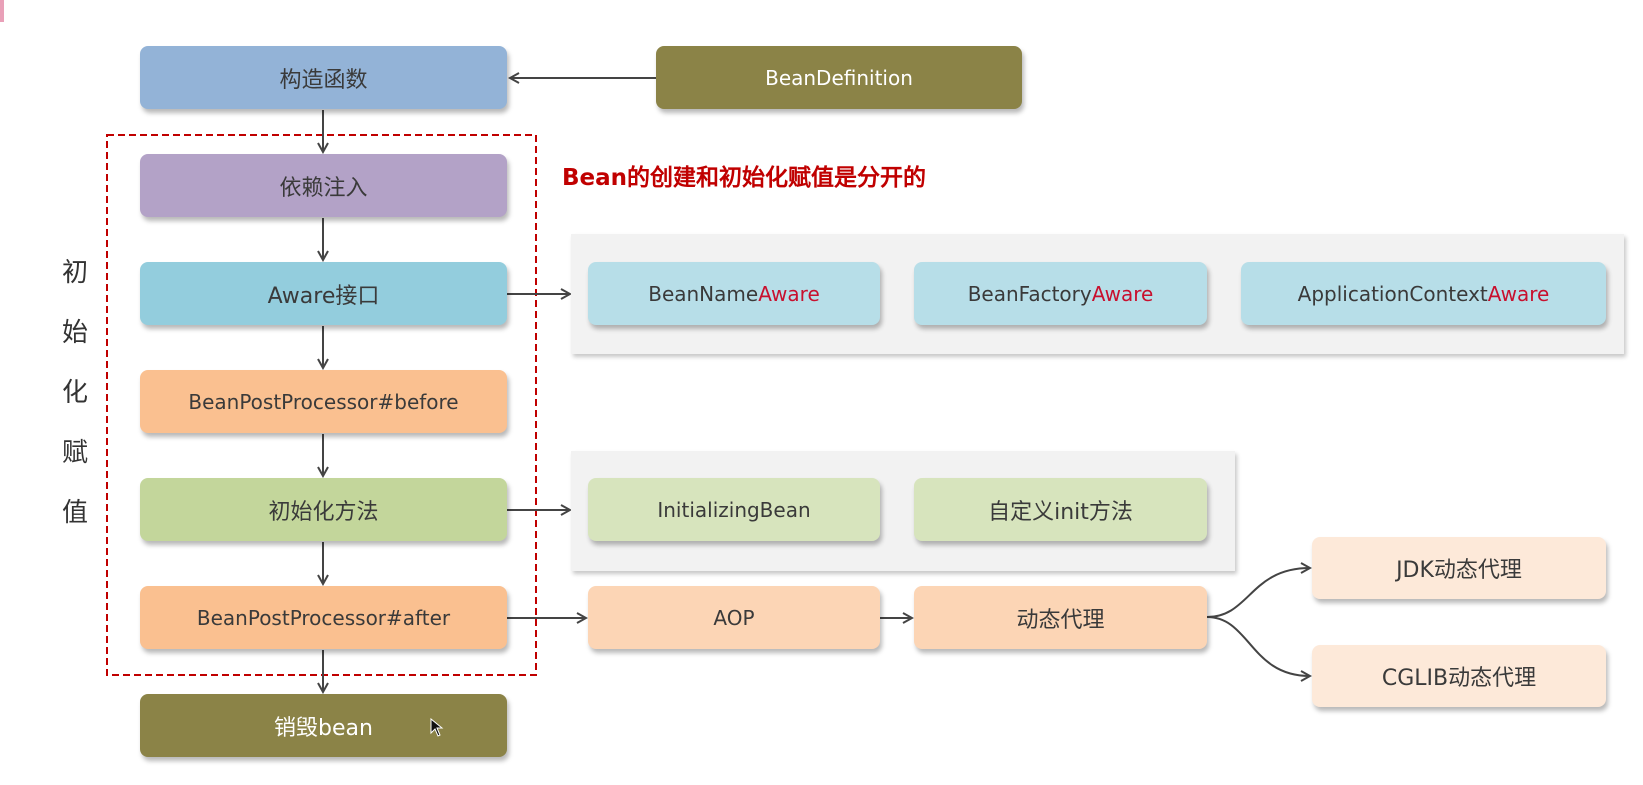 This screenshot has width=1643, height=785. I want to click on dependency-injection-box: 依赖注入, so click(323, 185).